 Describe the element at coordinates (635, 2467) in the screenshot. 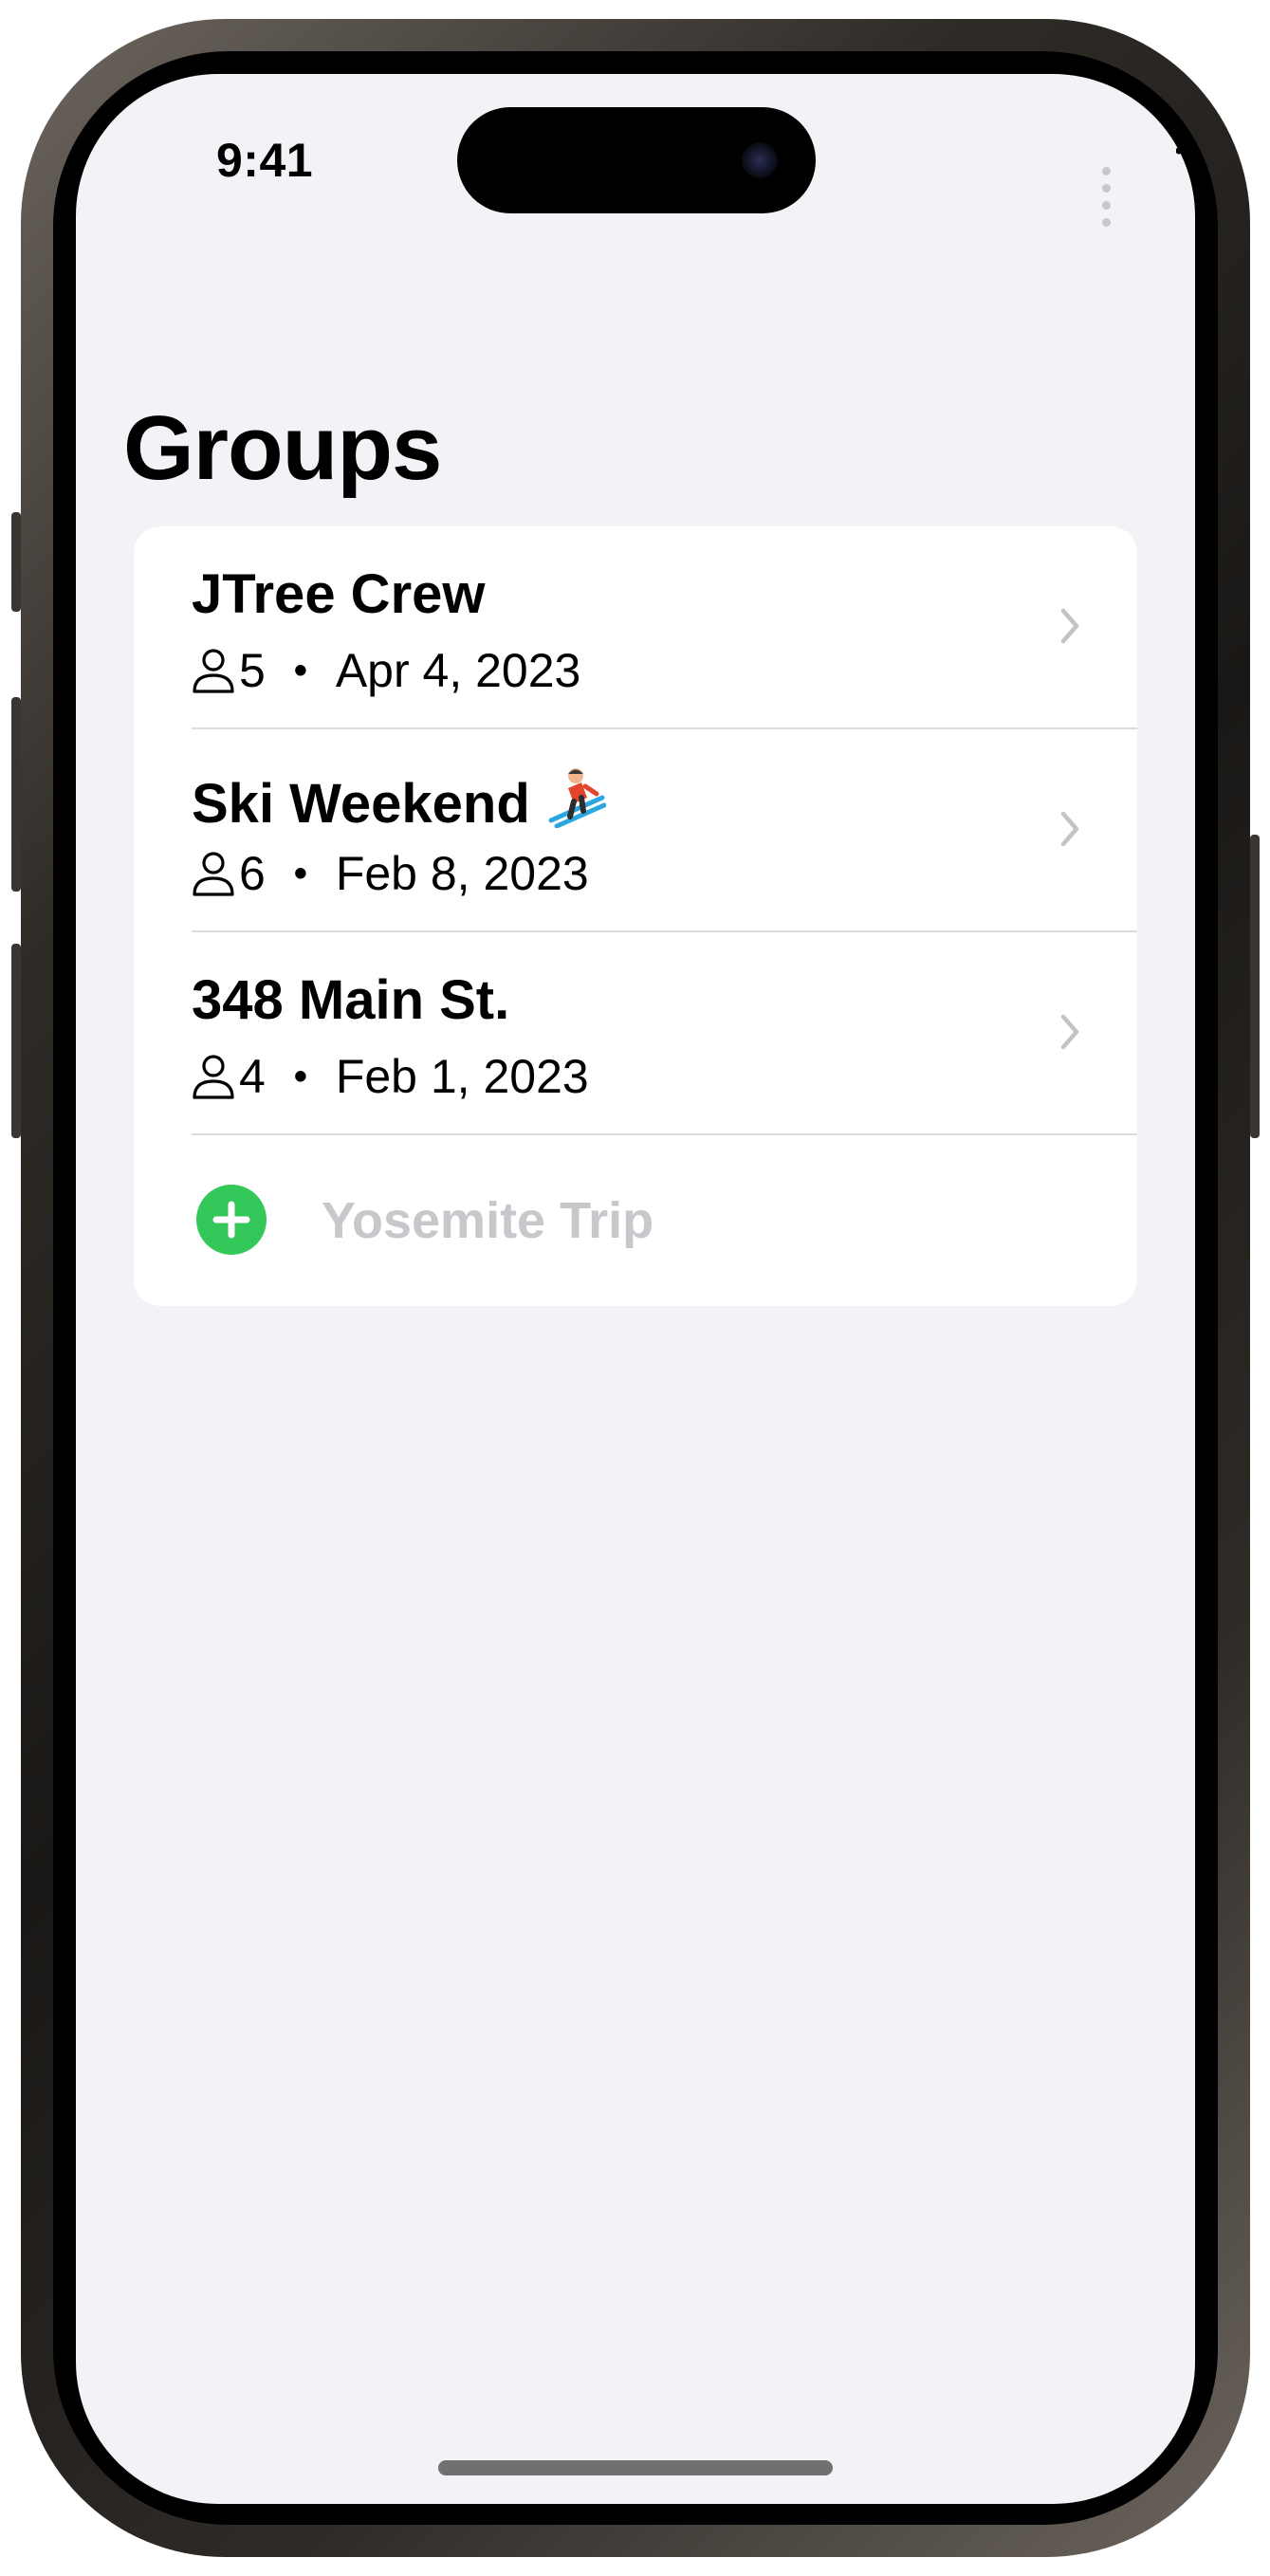

I see `home-indicator` at that location.